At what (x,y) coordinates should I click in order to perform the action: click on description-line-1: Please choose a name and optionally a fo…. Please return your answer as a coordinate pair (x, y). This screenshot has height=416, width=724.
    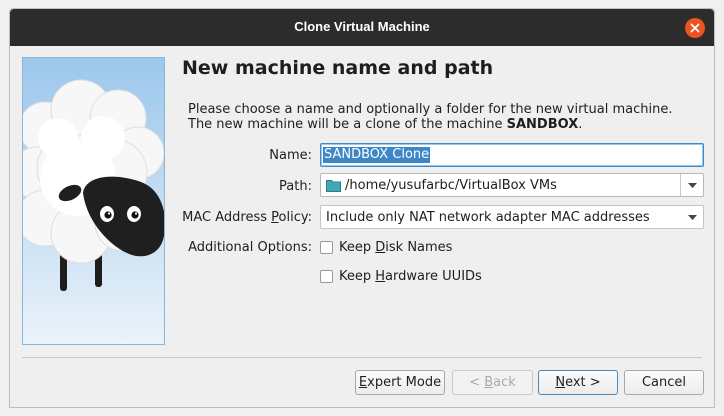
    Looking at the image, I should click on (430, 109).